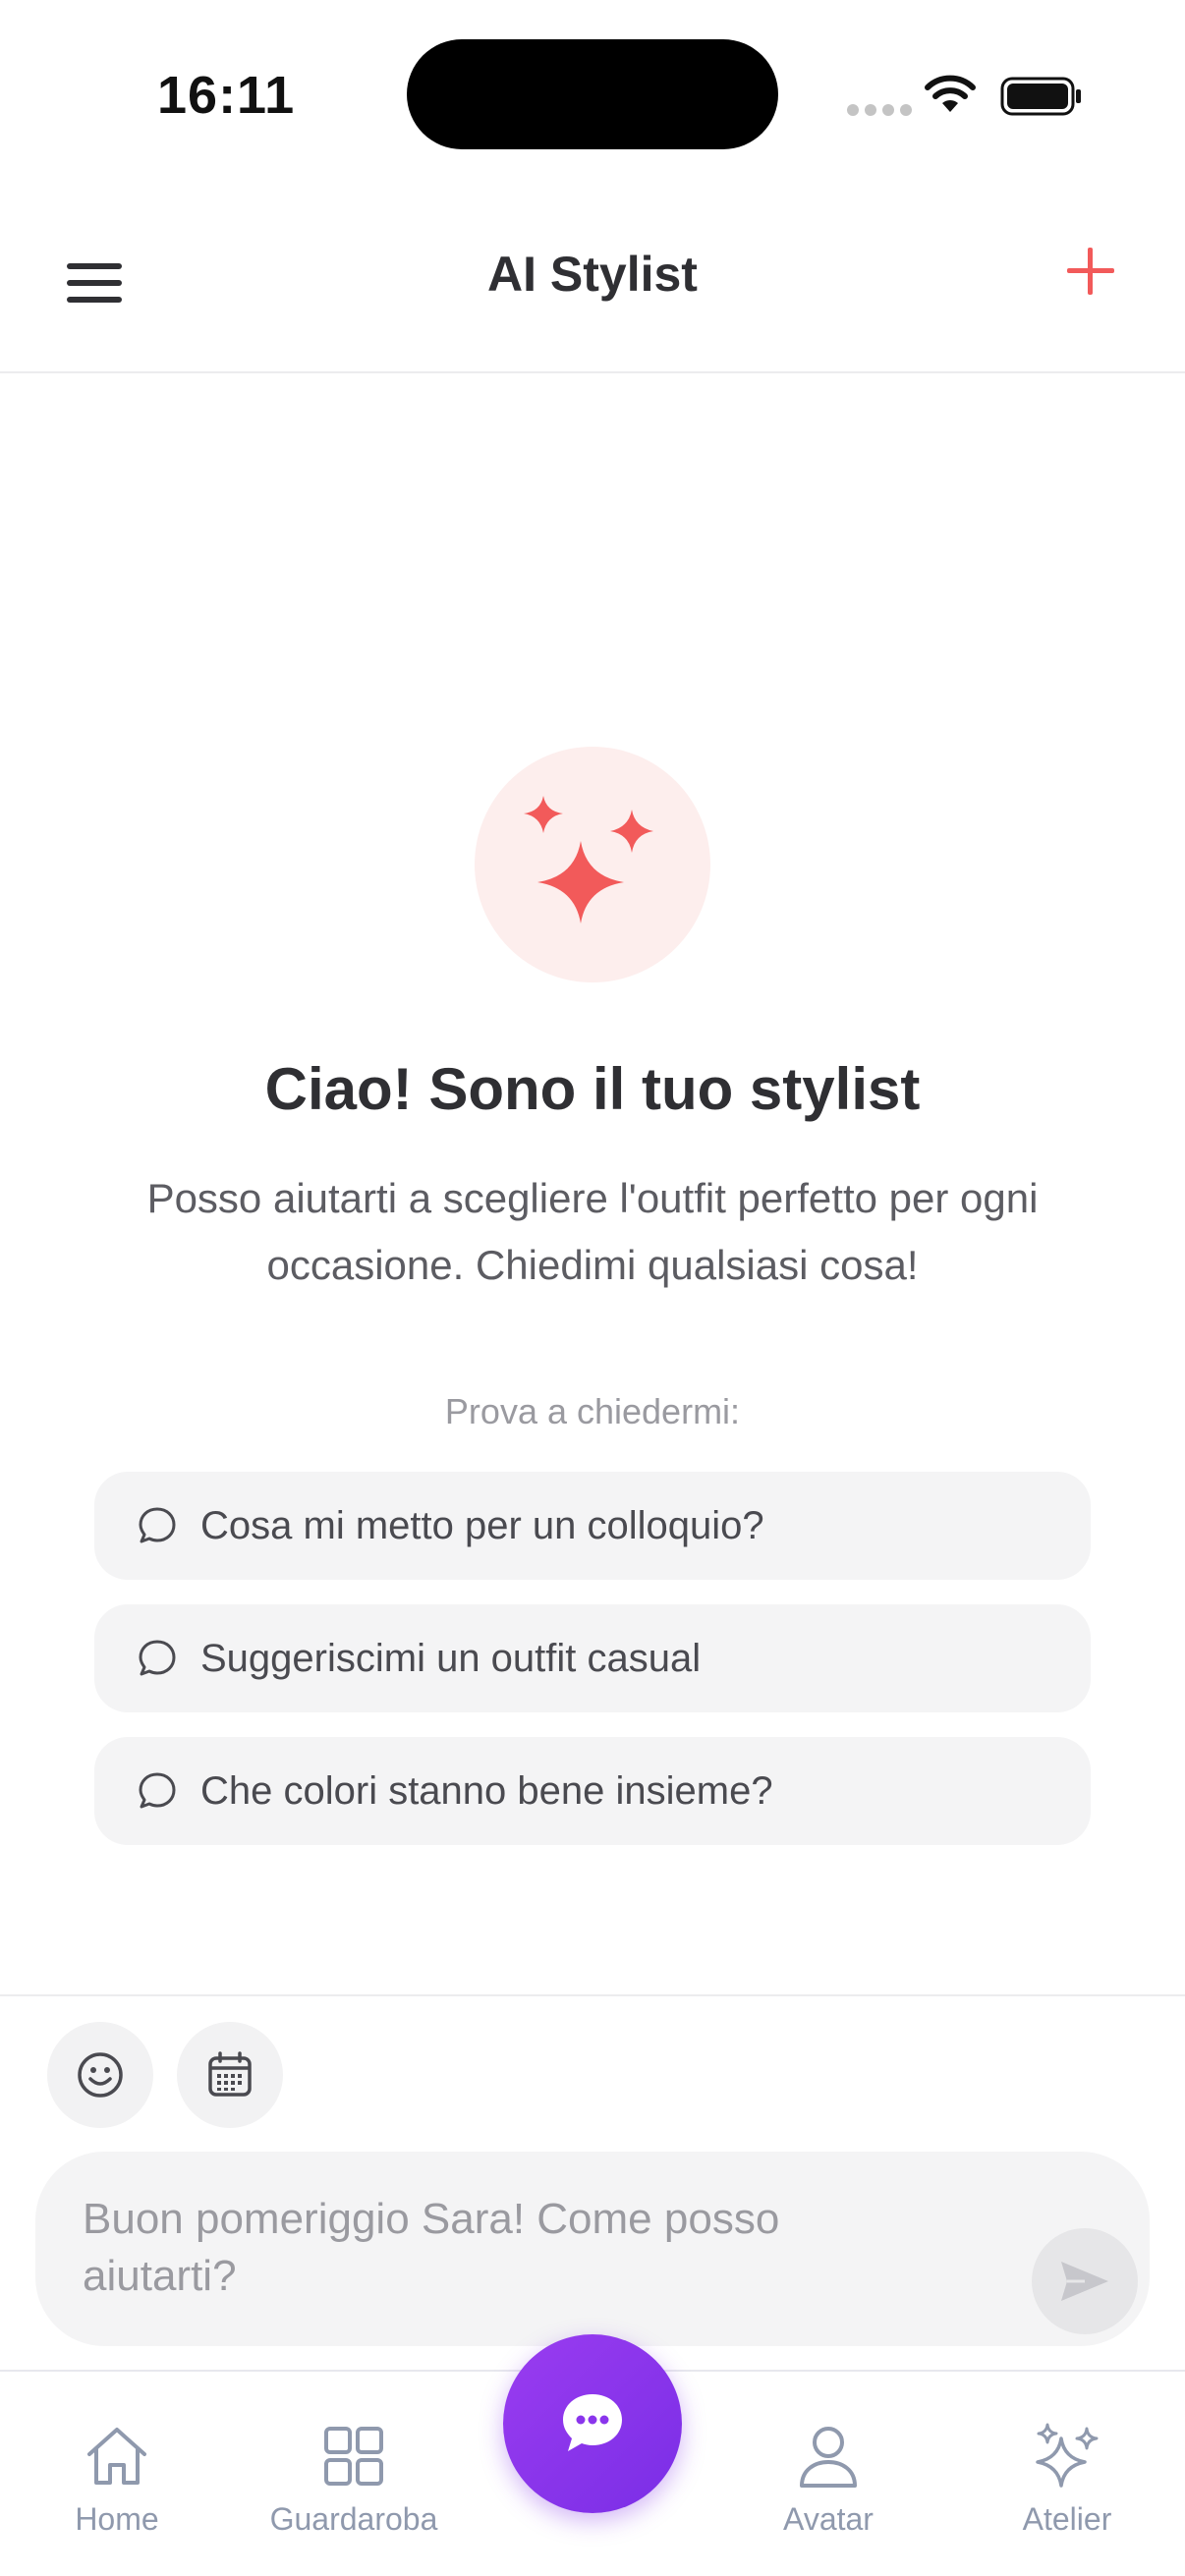 This screenshot has width=1185, height=2576. I want to click on hamburger-icon, so click(95, 283).